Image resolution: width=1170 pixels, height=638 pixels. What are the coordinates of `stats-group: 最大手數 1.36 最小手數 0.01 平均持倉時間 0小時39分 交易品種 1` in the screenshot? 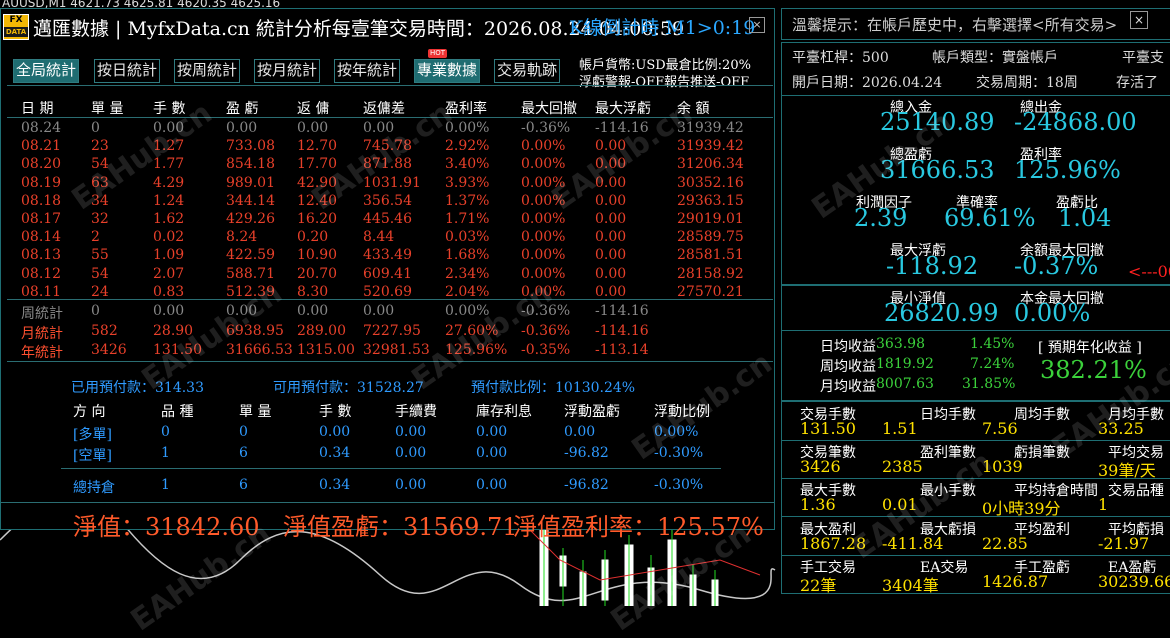 It's located at (975, 498).